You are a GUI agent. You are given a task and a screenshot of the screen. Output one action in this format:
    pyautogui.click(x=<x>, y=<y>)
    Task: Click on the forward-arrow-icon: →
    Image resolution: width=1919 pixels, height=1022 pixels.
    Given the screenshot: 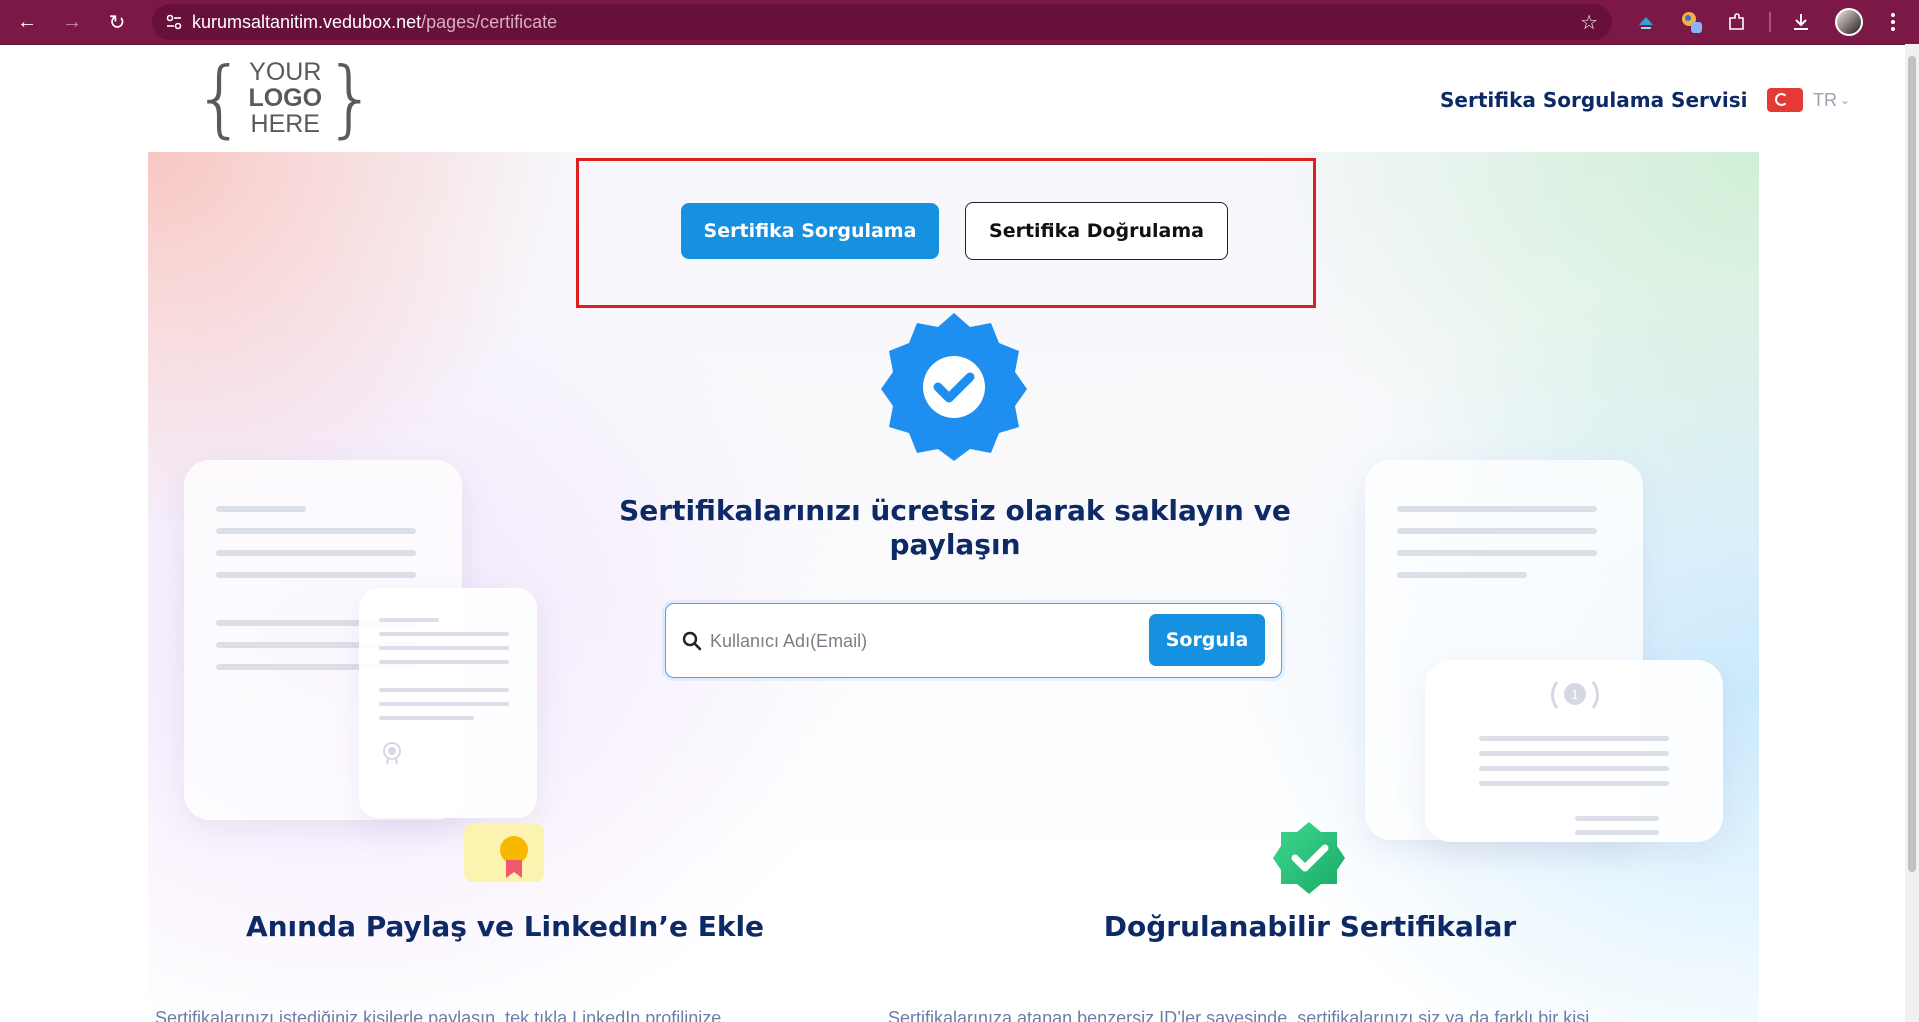 What is the action you would take?
    pyautogui.click(x=72, y=22)
    